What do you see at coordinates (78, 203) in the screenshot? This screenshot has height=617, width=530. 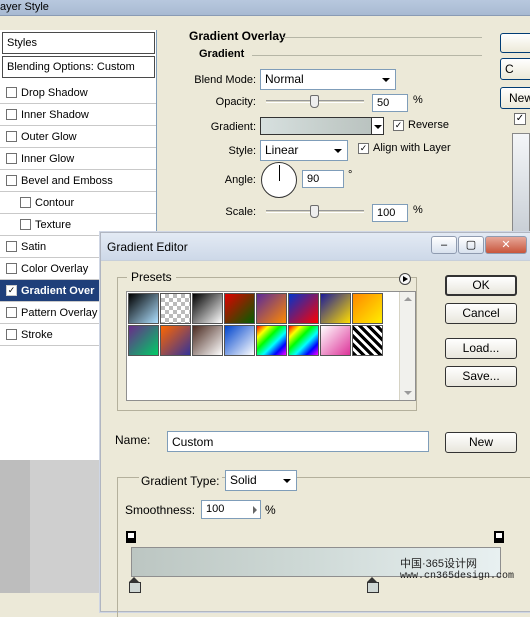 I see `style-item: Contour` at bounding box center [78, 203].